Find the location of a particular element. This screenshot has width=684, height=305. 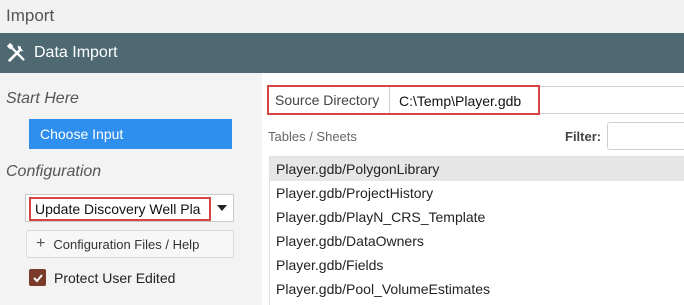

window-title: Import is located at coordinates (342, 16).